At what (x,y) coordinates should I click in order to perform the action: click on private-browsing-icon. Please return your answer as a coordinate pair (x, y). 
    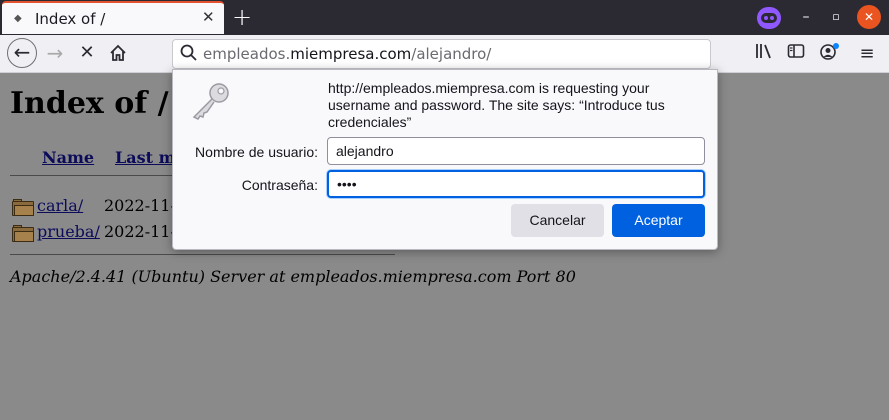
    Looking at the image, I should click on (769, 18).